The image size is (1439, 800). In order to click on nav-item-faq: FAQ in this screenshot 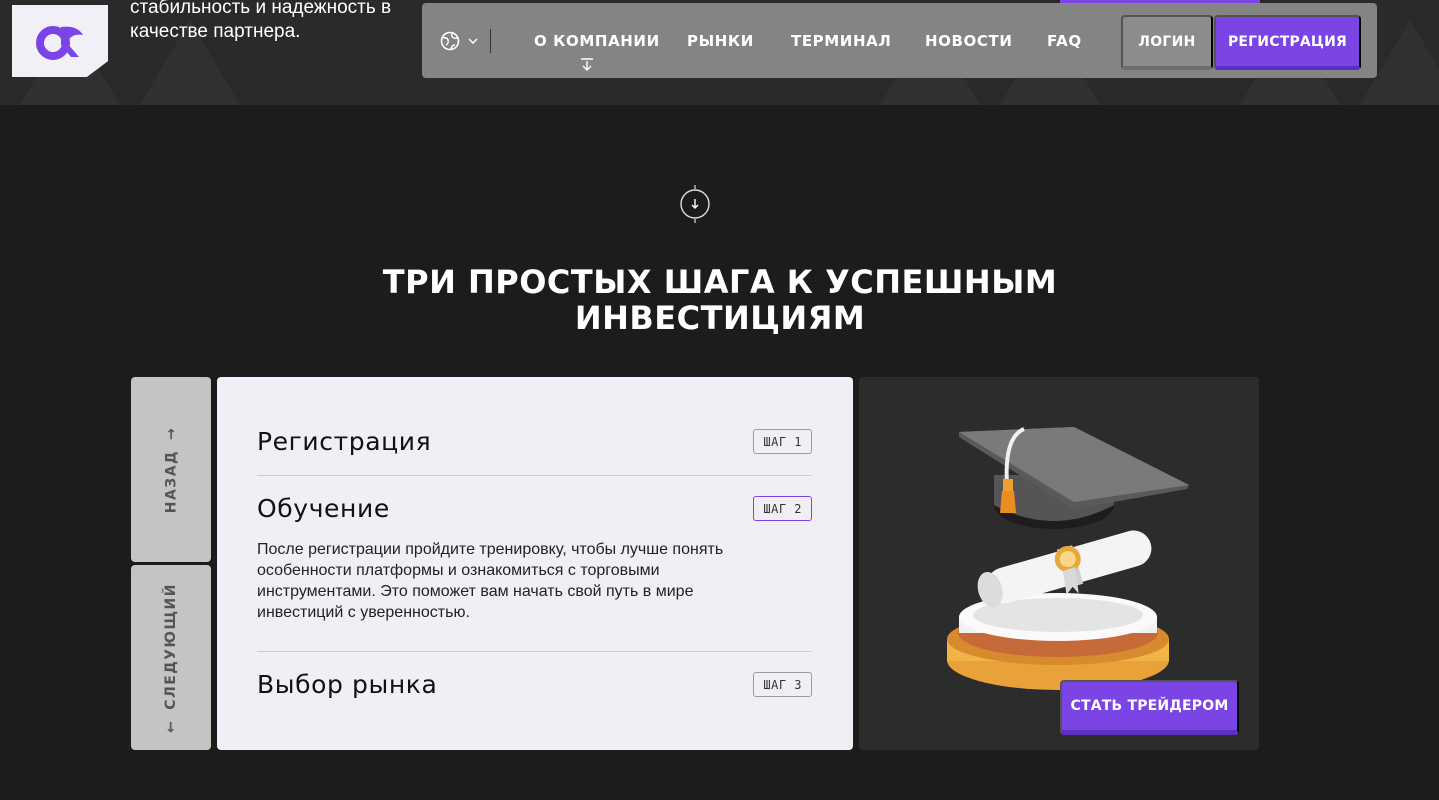, I will do `click(1064, 41)`.